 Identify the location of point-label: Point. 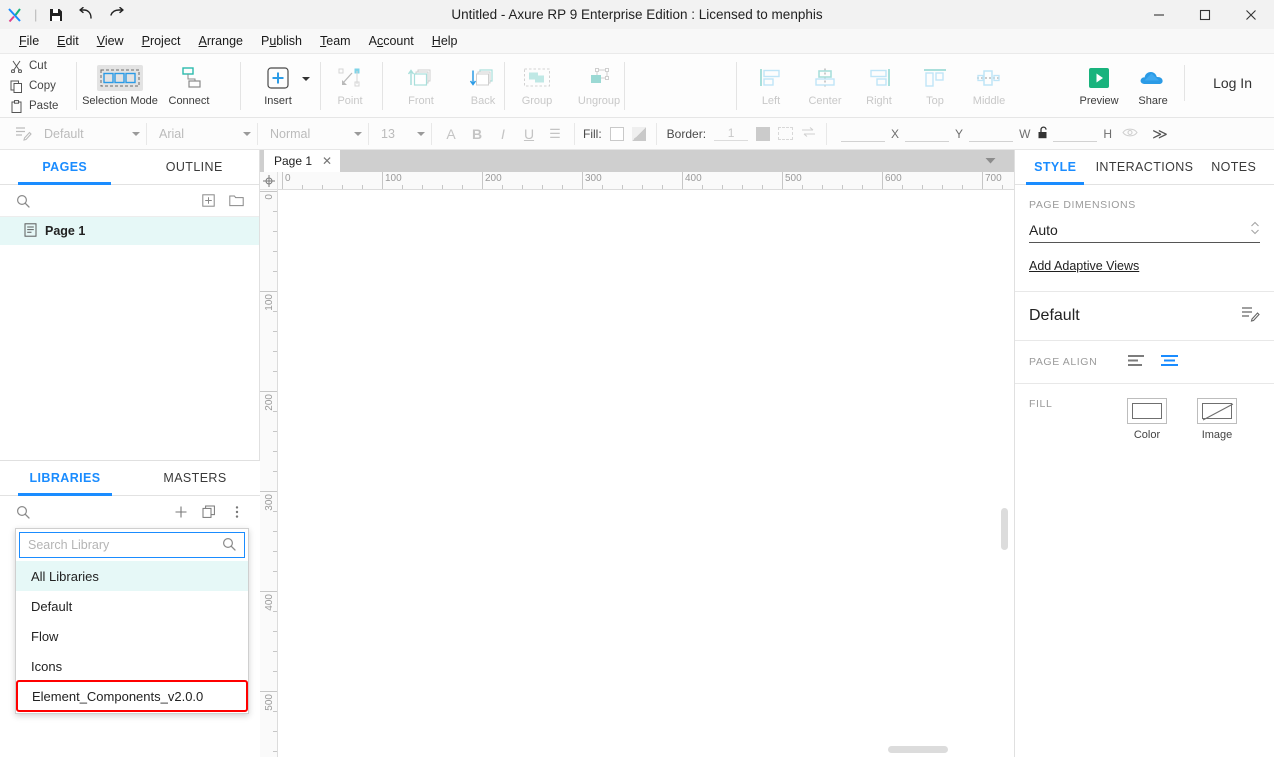
(350, 101).